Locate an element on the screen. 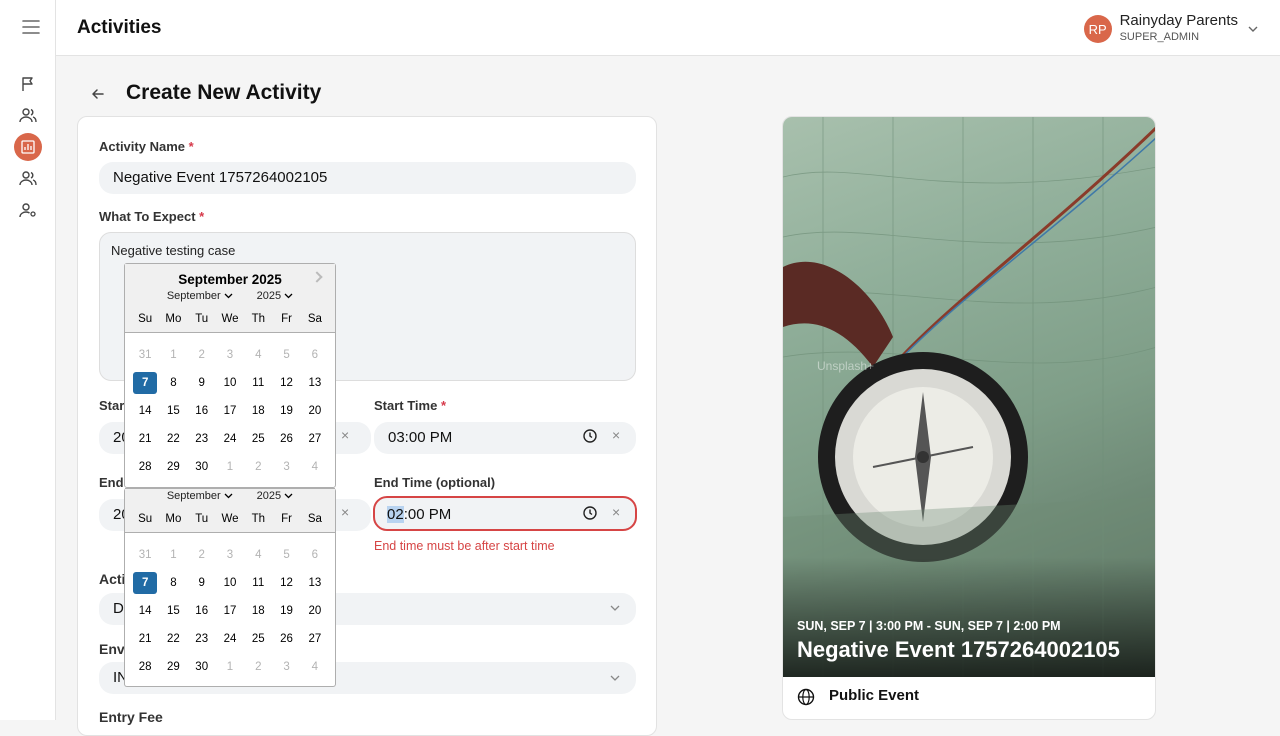  back-arrow-icon is located at coordinates (98, 94).